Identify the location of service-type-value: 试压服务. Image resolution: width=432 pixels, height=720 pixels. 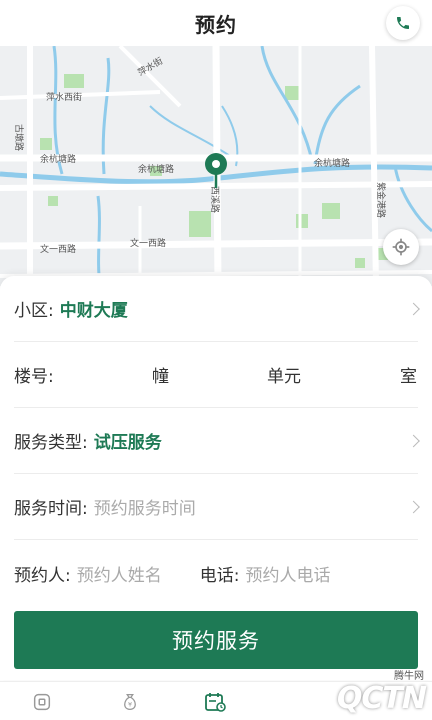
(127, 443).